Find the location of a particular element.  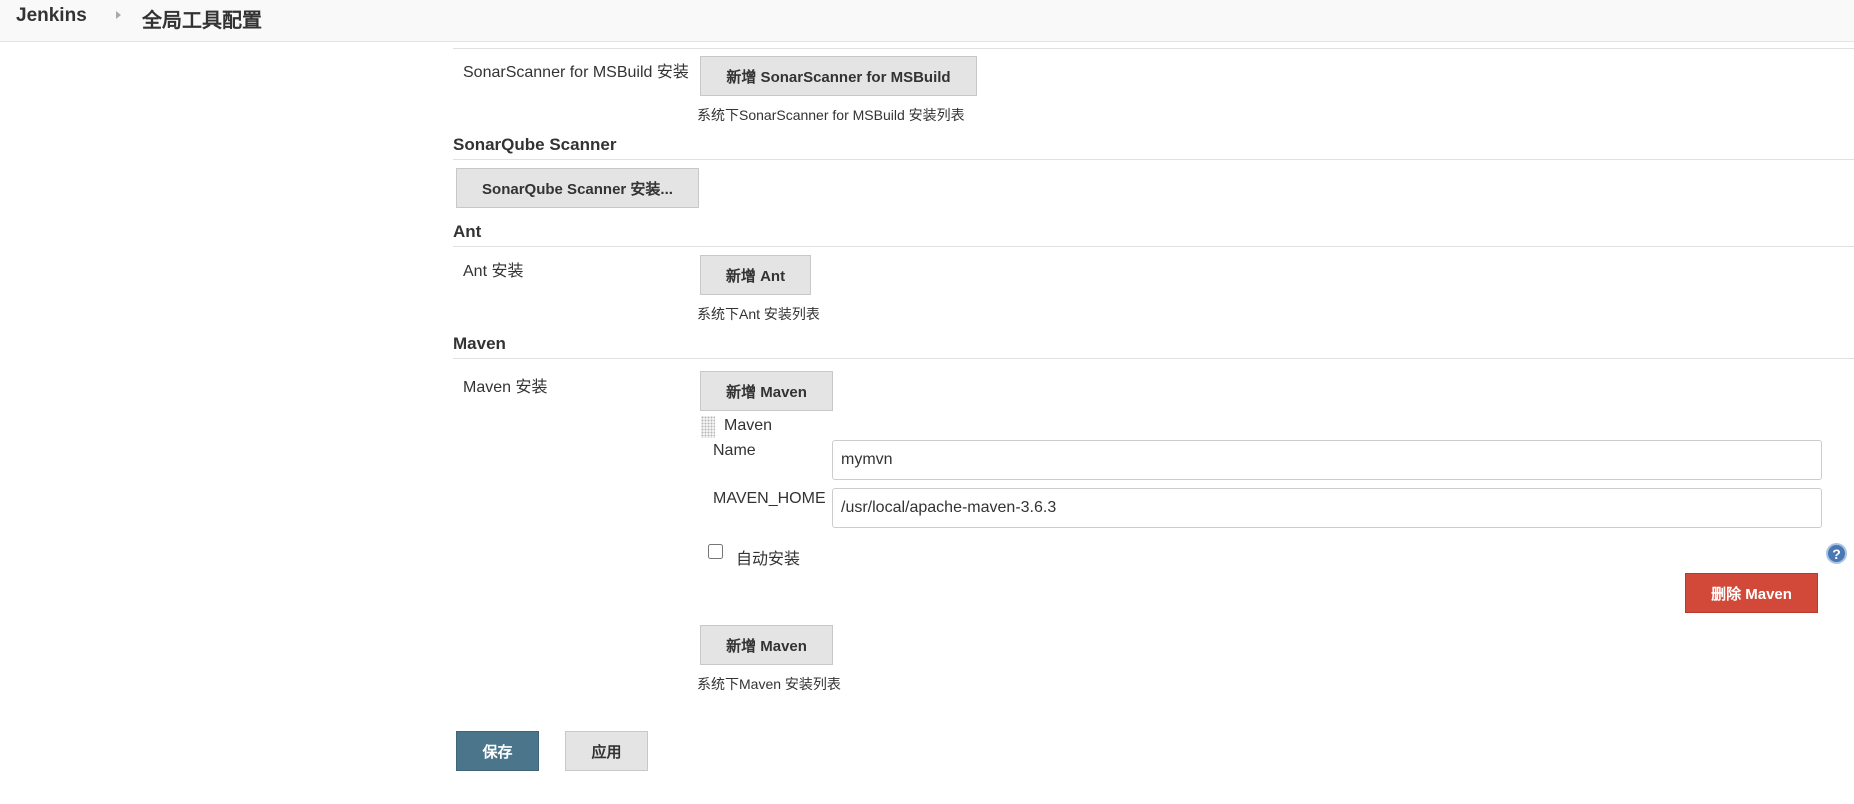

maven-hint: 系统下Maven 安装列表 is located at coordinates (769, 684).